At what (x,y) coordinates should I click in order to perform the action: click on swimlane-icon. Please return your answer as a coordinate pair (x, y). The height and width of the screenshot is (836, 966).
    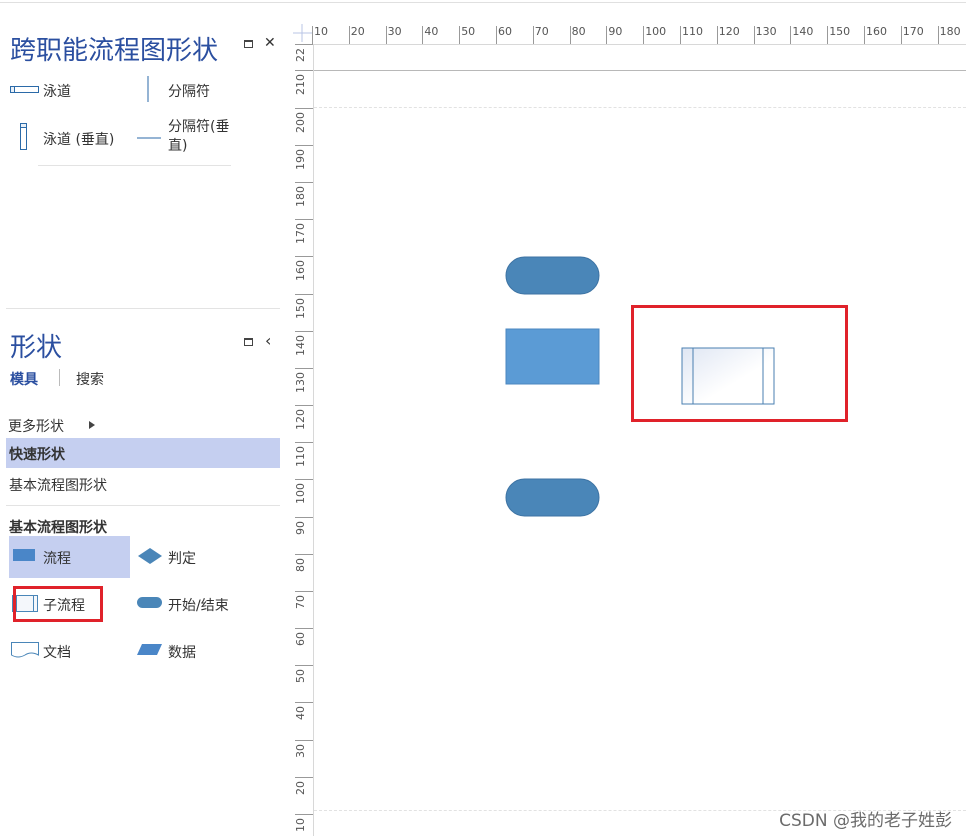
    Looking at the image, I should click on (24, 89).